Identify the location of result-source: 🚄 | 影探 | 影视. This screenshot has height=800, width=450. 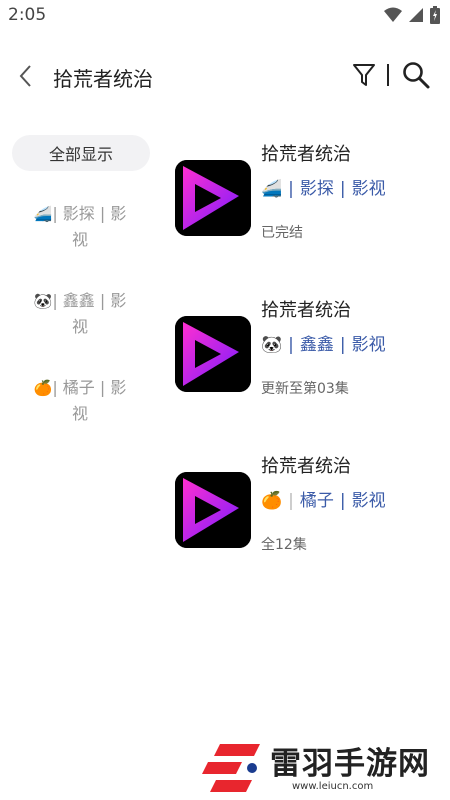
(323, 189).